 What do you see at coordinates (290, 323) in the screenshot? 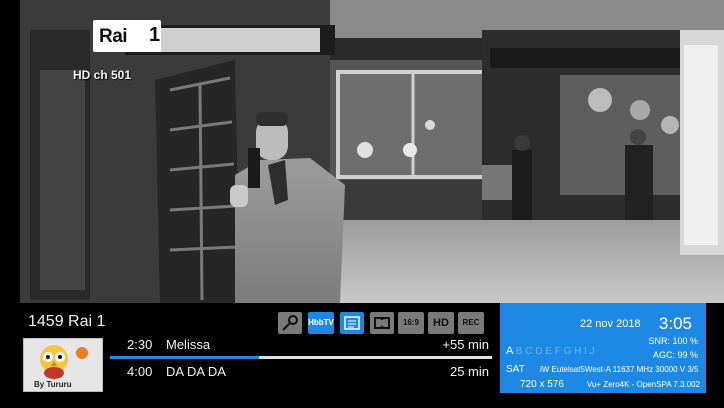
I see `key-icon` at bounding box center [290, 323].